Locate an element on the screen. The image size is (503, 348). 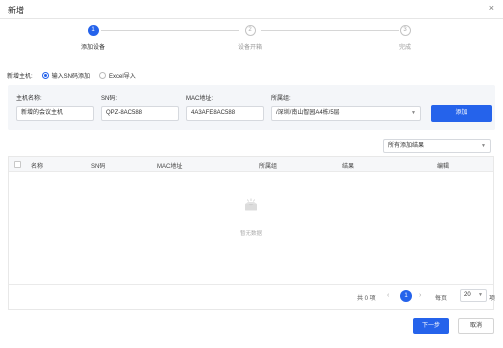
column-header-sn: SN码 is located at coordinates (98, 167).